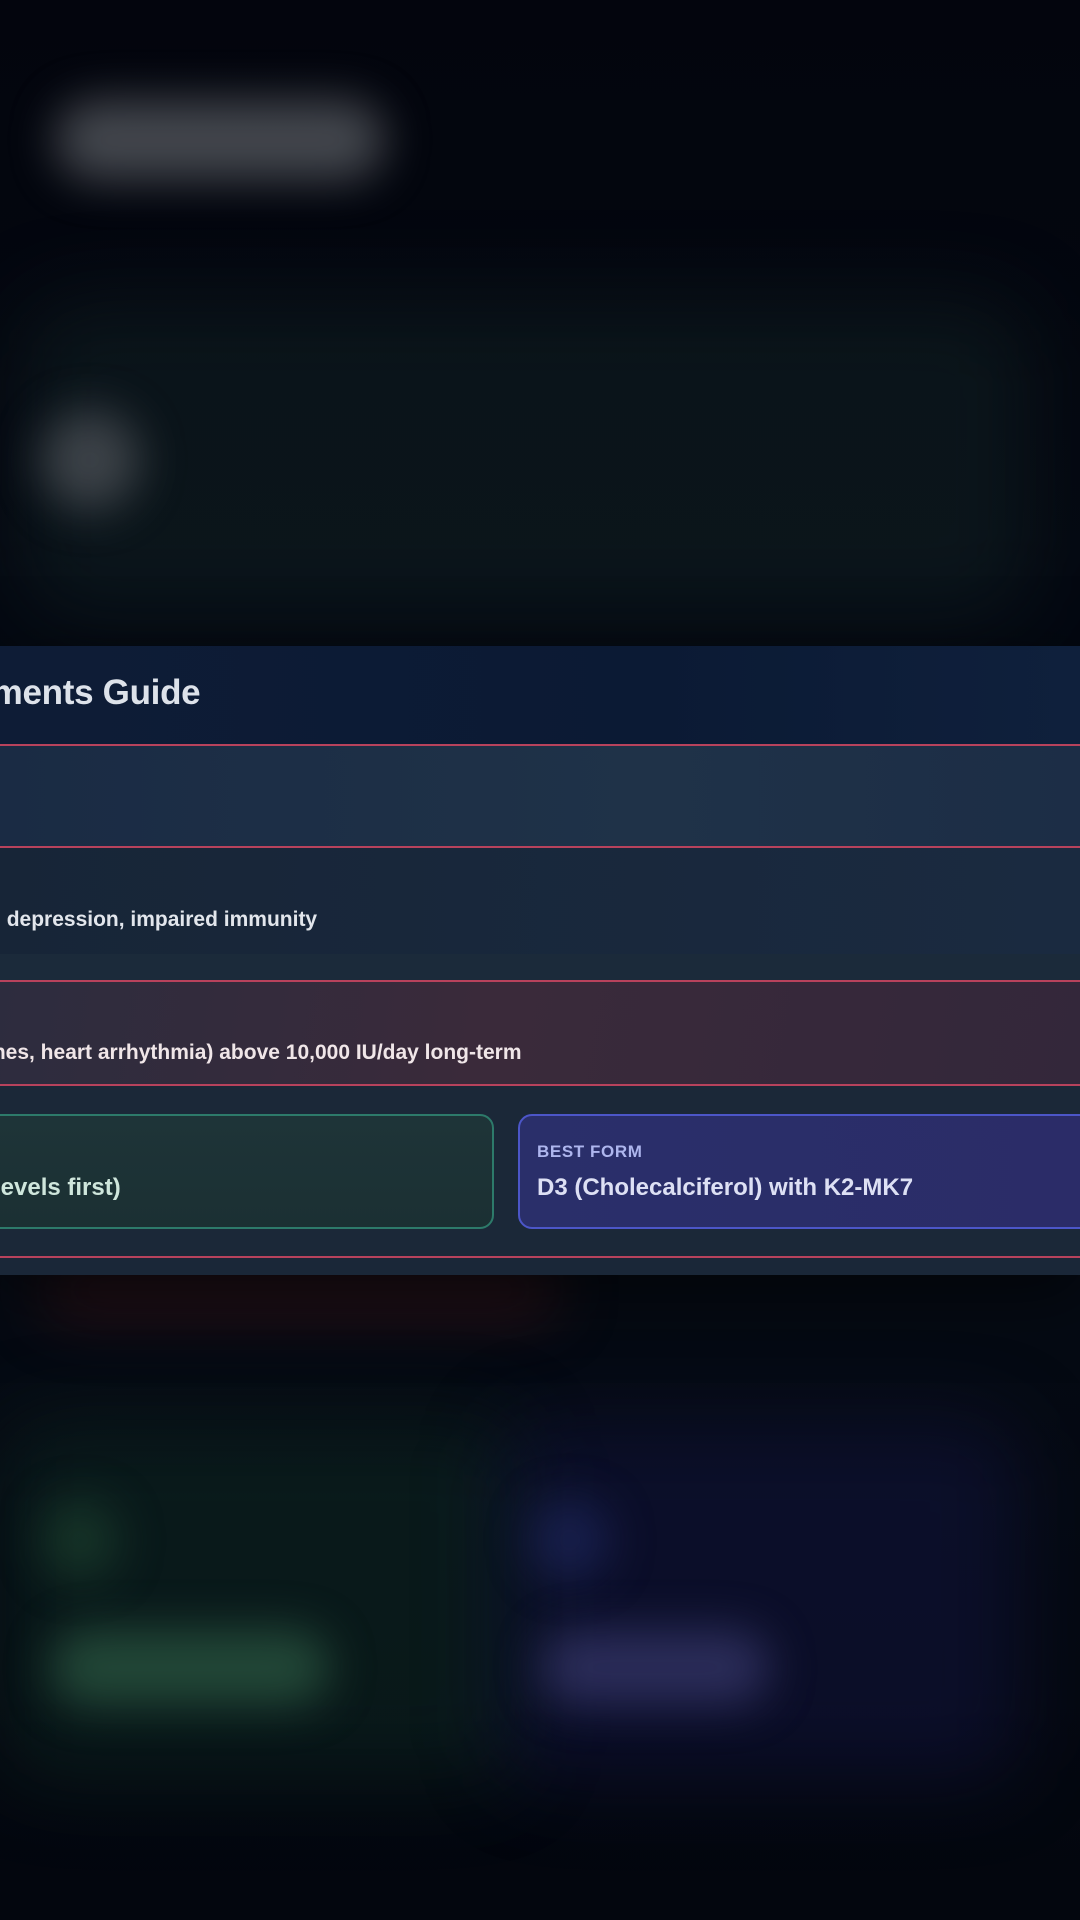 The height and width of the screenshot is (1920, 1080). What do you see at coordinates (90, 460) in the screenshot?
I see `blurred-avatar` at bounding box center [90, 460].